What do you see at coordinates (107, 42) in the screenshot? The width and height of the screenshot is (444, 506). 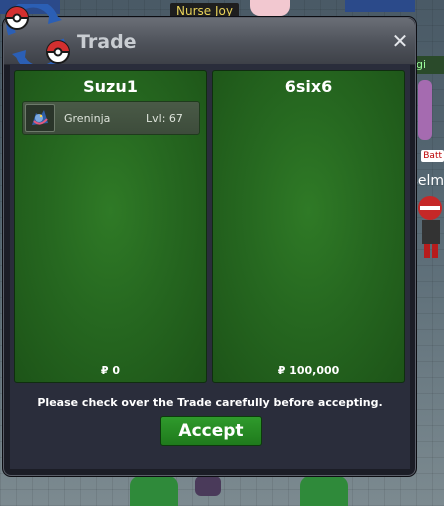 I see `window-title: Trade` at bounding box center [107, 42].